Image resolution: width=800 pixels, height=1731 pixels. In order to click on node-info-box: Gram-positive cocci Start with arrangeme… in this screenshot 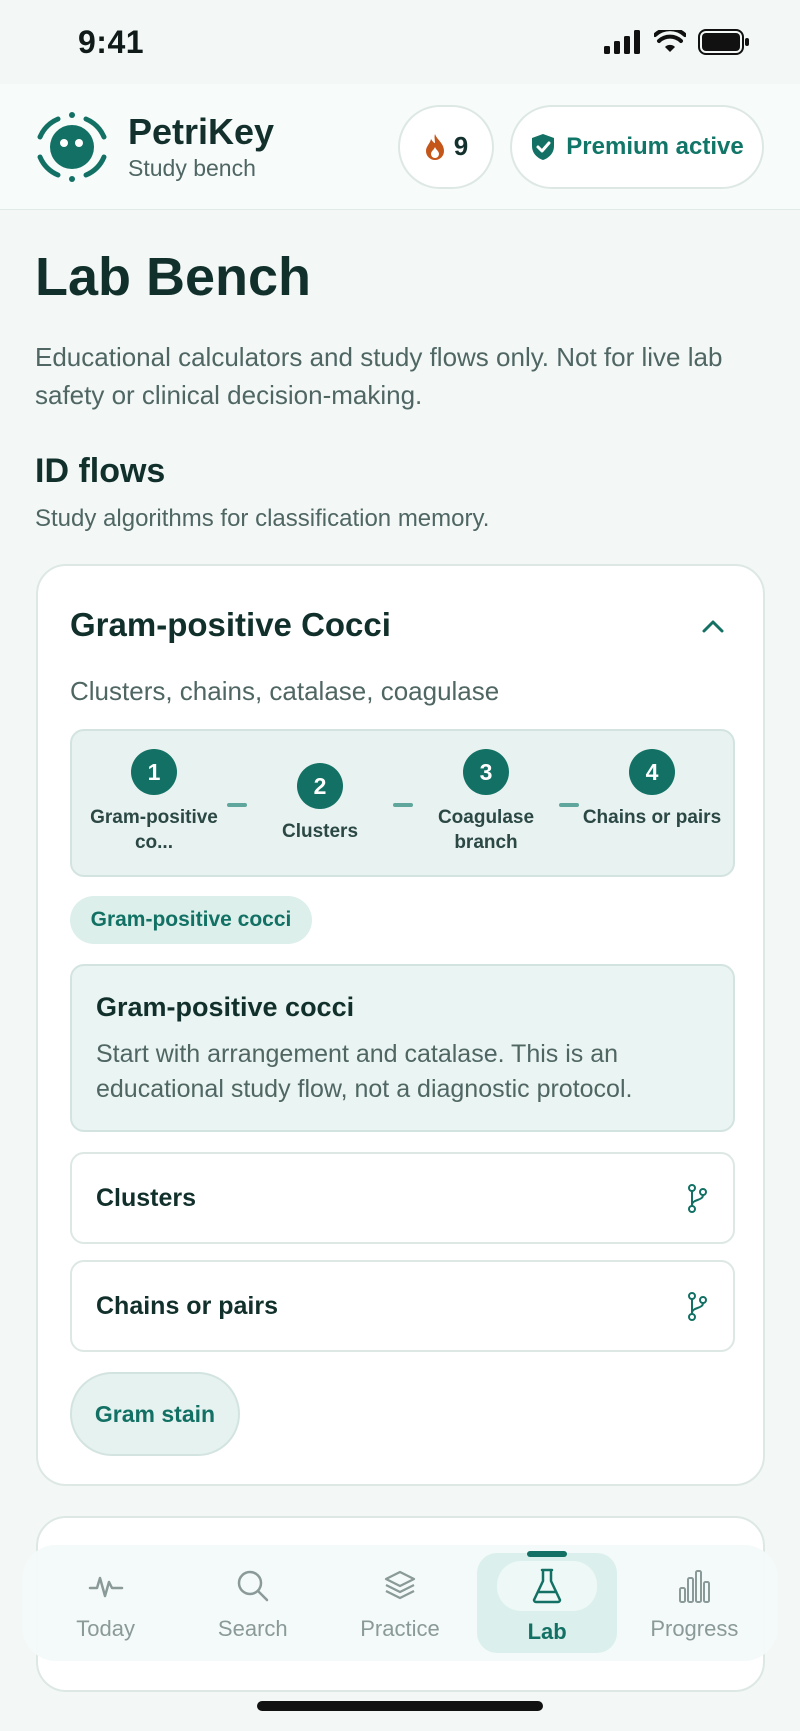, I will do `click(402, 1048)`.